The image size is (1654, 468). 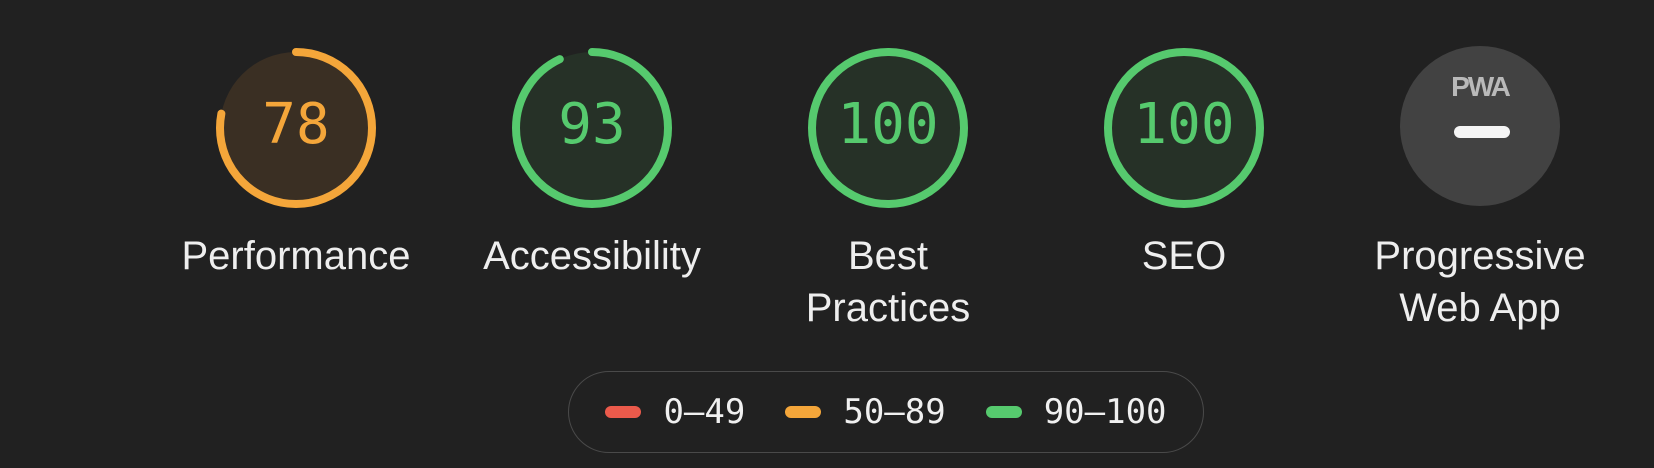 I want to click on score-scale-legend: 0–49 50–89 90–100, so click(x=886, y=412).